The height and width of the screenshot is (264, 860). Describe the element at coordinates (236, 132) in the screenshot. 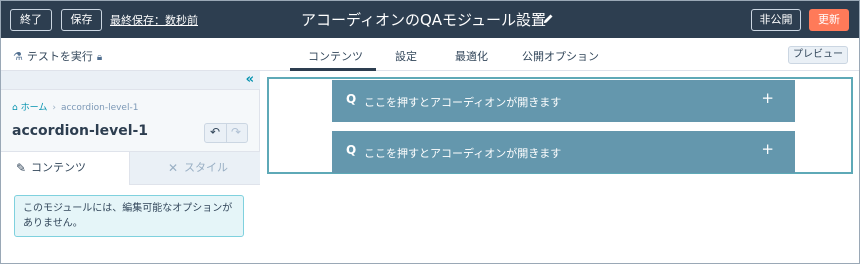

I see `redo-icon: ↷` at that location.